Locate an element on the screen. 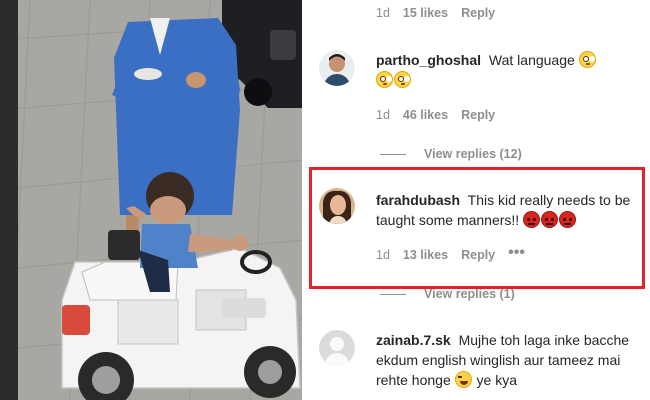 The height and width of the screenshot is (400, 650). comment-meta-row: 1d 46 likes Reply is located at coordinates (442, 115).